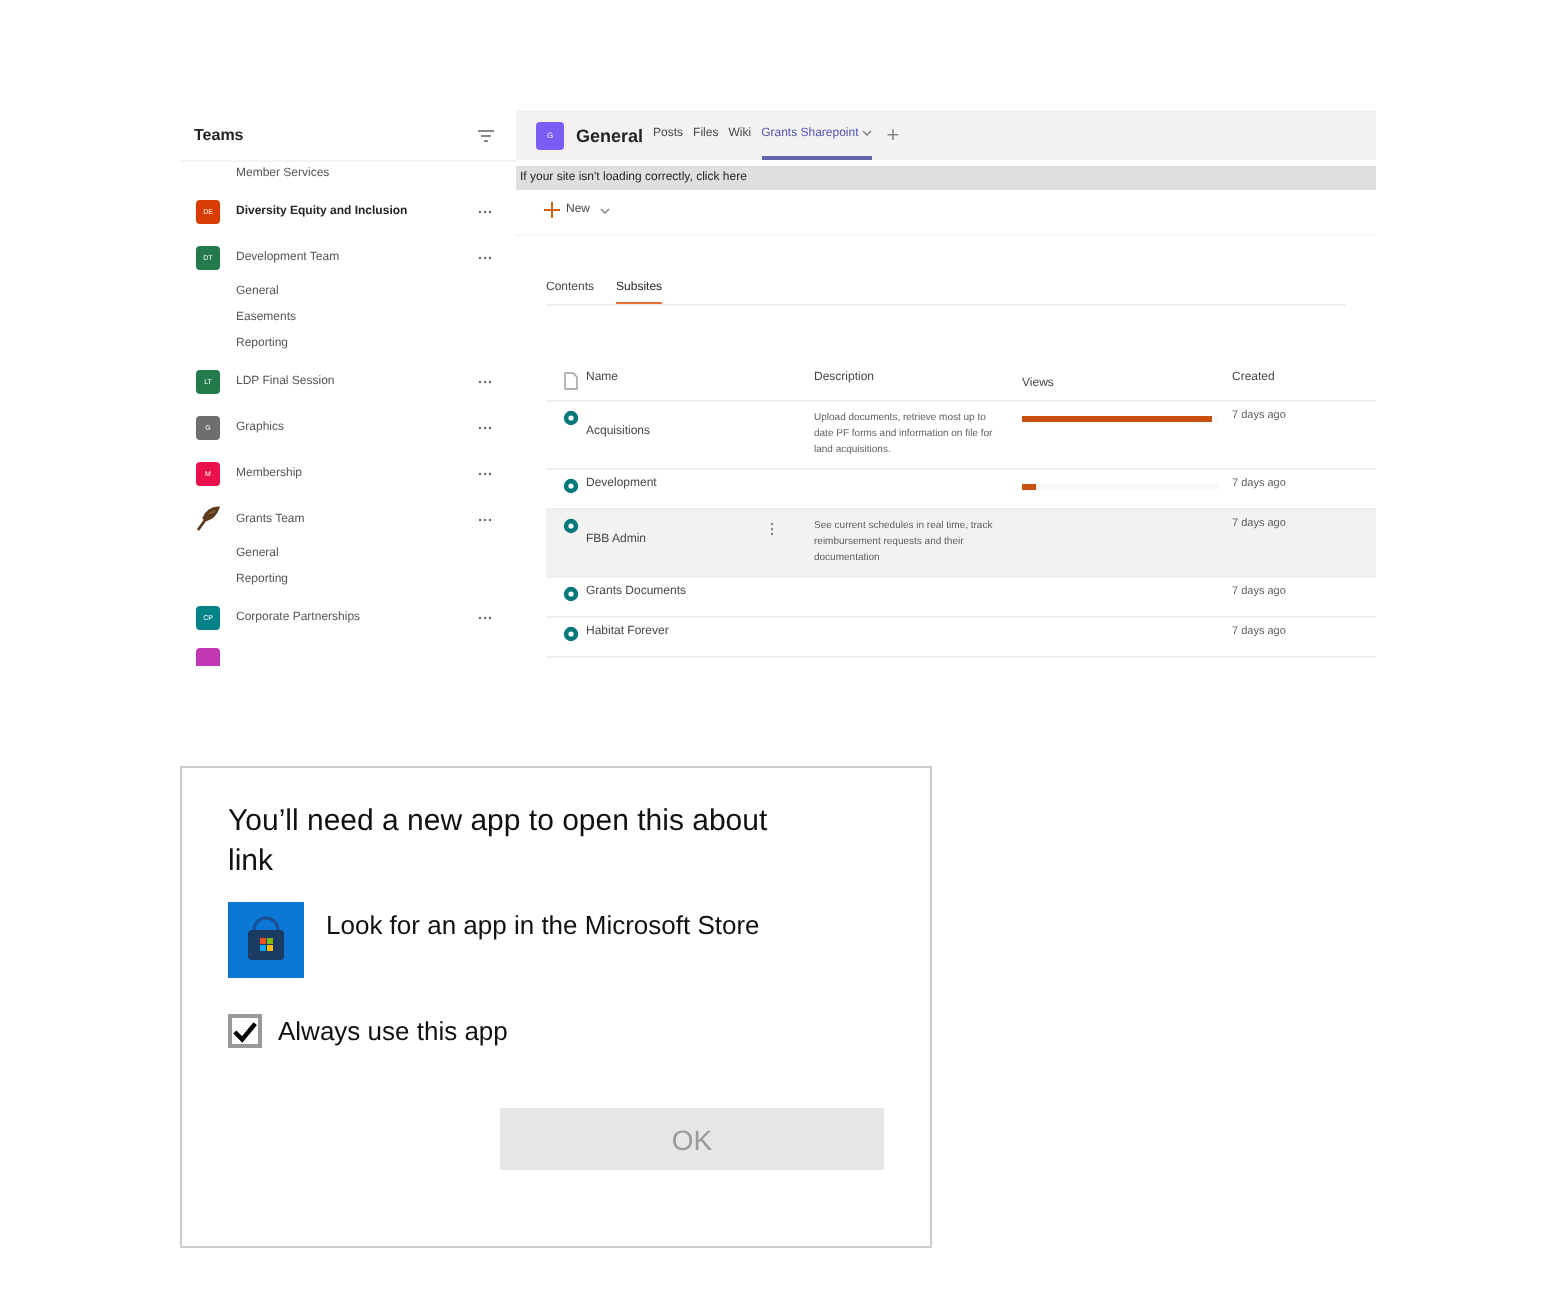 This screenshot has height=1292, width=1558. I want to click on plus-icon, so click(552, 210).